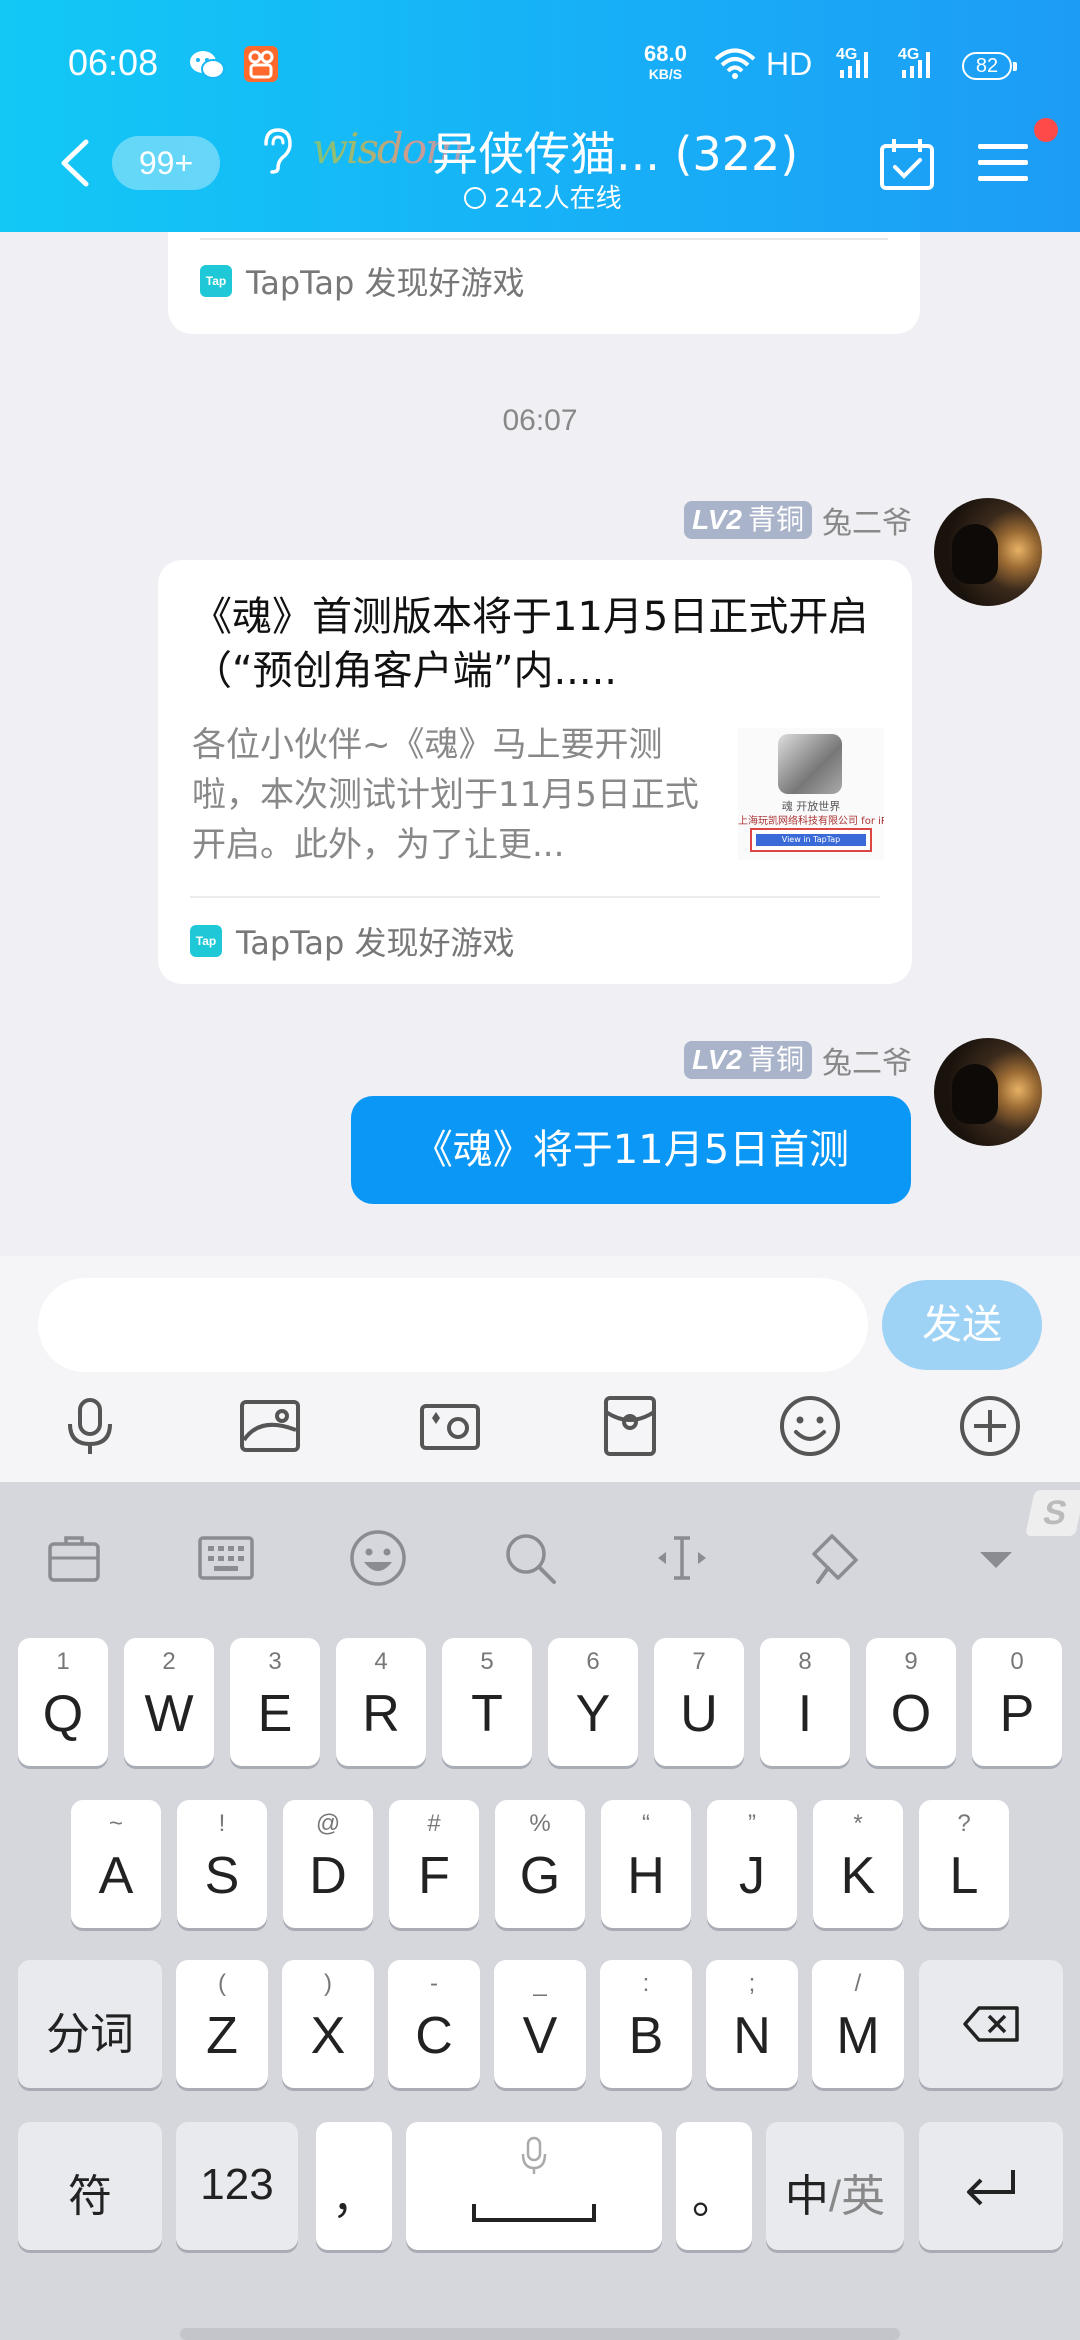  I want to click on key-letter: D, so click(328, 1876).